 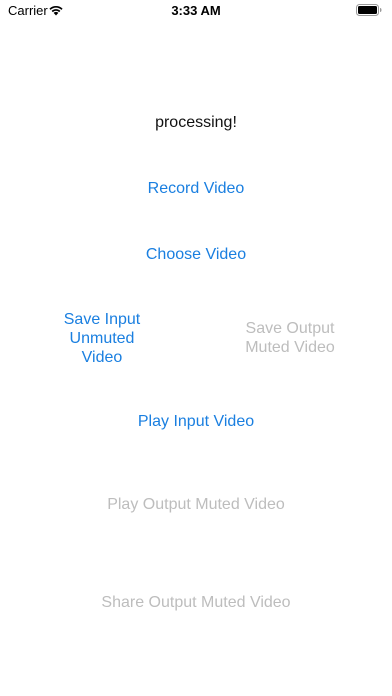 What do you see at coordinates (102, 338) in the screenshot?
I see `save-input-unmuted-video-button: Save Input Unmuted Video` at bounding box center [102, 338].